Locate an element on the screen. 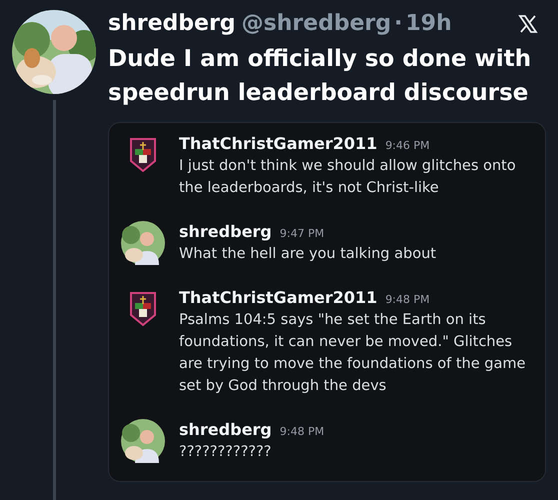  message-text: What the hell are you talking about is located at coordinates (307, 254).